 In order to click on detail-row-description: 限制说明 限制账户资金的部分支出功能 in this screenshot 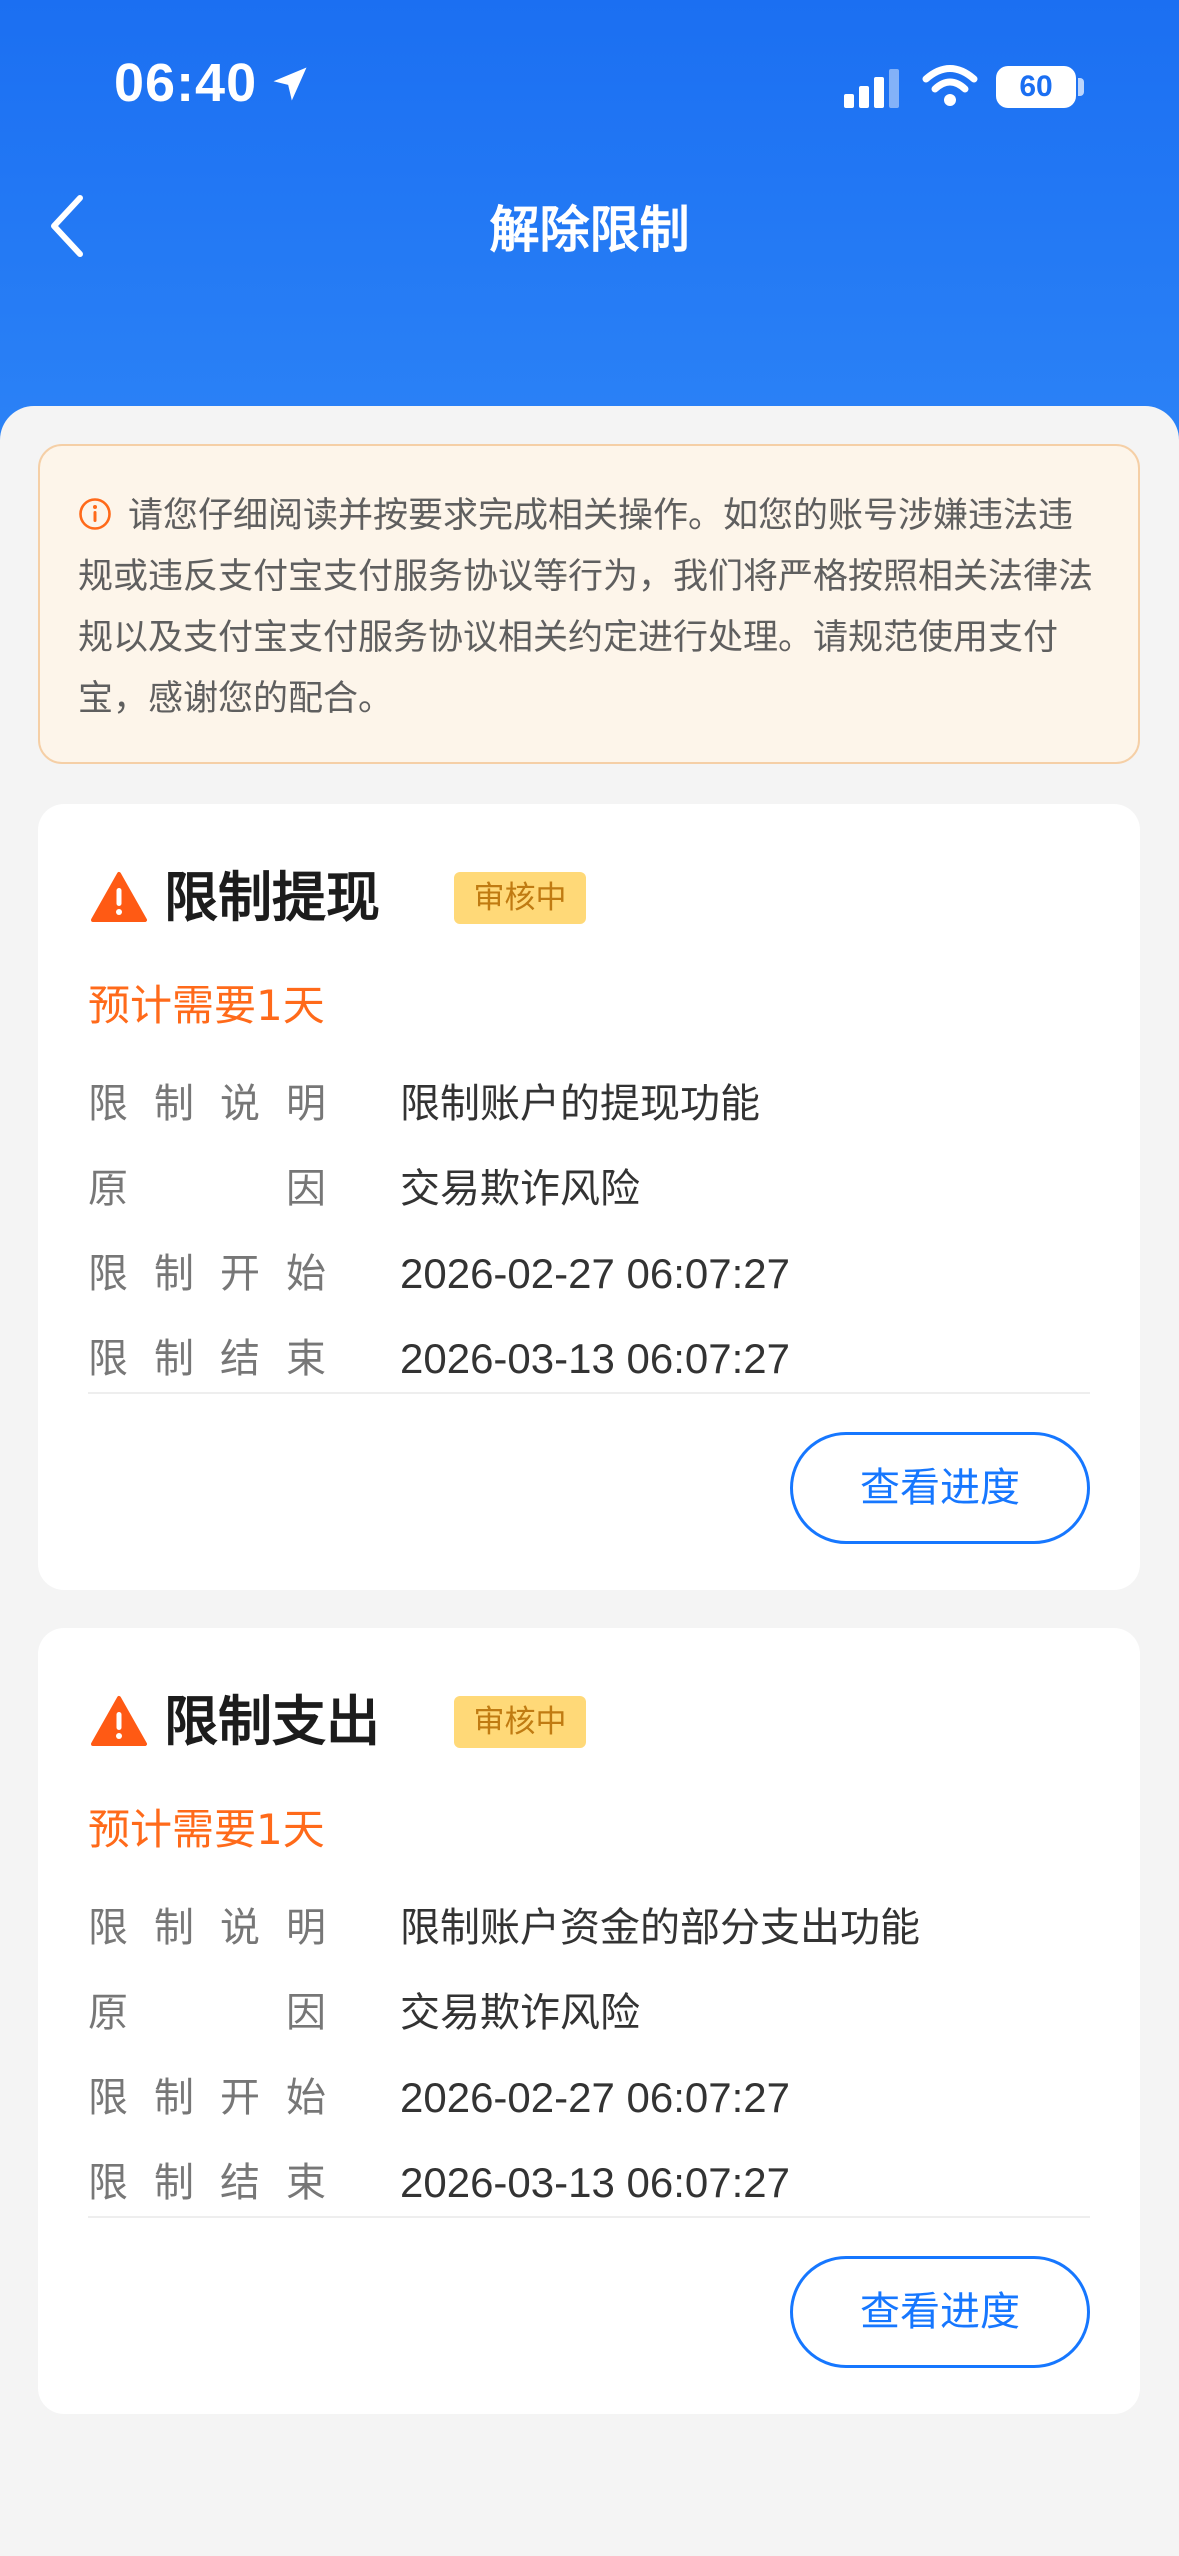, I will do `click(588, 1928)`.